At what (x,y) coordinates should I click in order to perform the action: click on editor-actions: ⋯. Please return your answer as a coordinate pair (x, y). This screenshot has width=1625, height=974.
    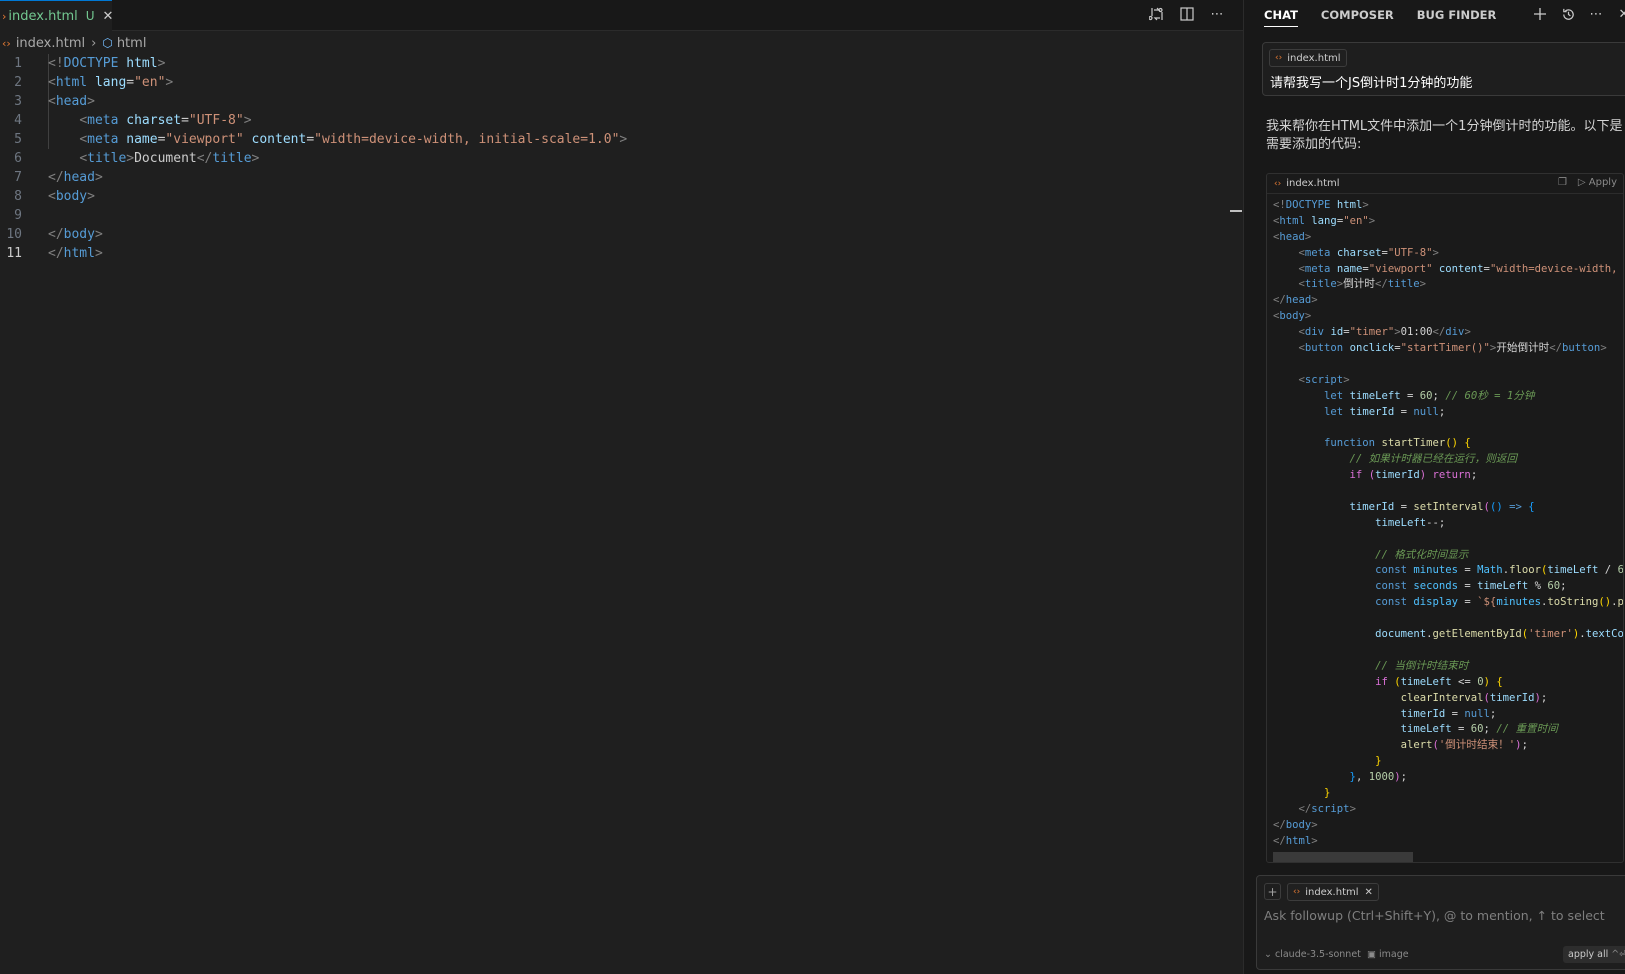
    Looking at the image, I should click on (1187, 14).